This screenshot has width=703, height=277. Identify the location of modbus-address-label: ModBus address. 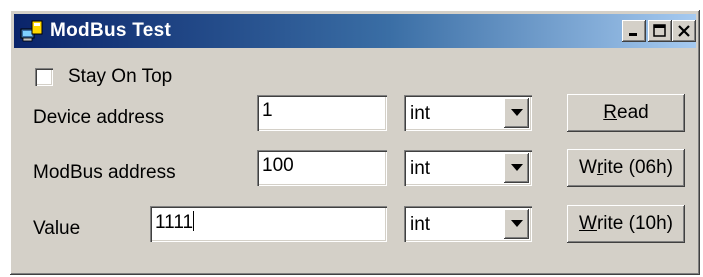
(104, 172).